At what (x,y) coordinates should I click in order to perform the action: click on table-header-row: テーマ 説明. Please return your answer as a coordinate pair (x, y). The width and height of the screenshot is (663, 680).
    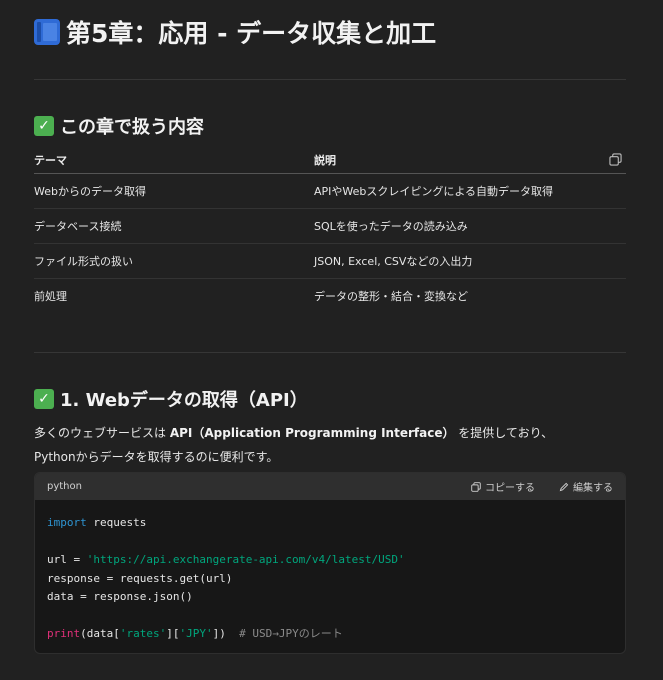
    Looking at the image, I should click on (330, 160).